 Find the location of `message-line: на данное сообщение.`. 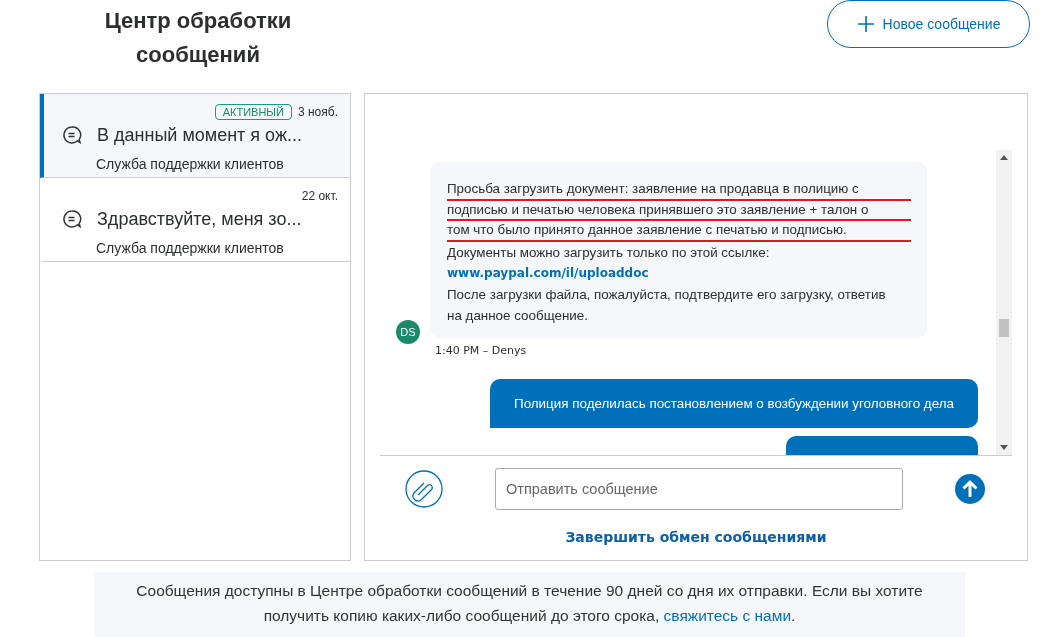

message-line: на данное сообщение. is located at coordinates (518, 315).